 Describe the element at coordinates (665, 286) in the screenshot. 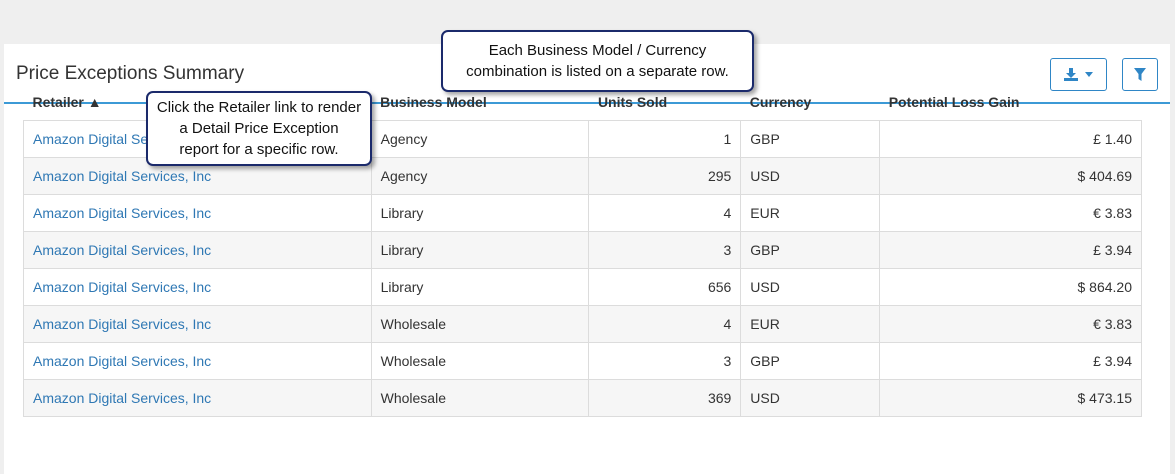

I see `units-sold-cell: 656` at that location.